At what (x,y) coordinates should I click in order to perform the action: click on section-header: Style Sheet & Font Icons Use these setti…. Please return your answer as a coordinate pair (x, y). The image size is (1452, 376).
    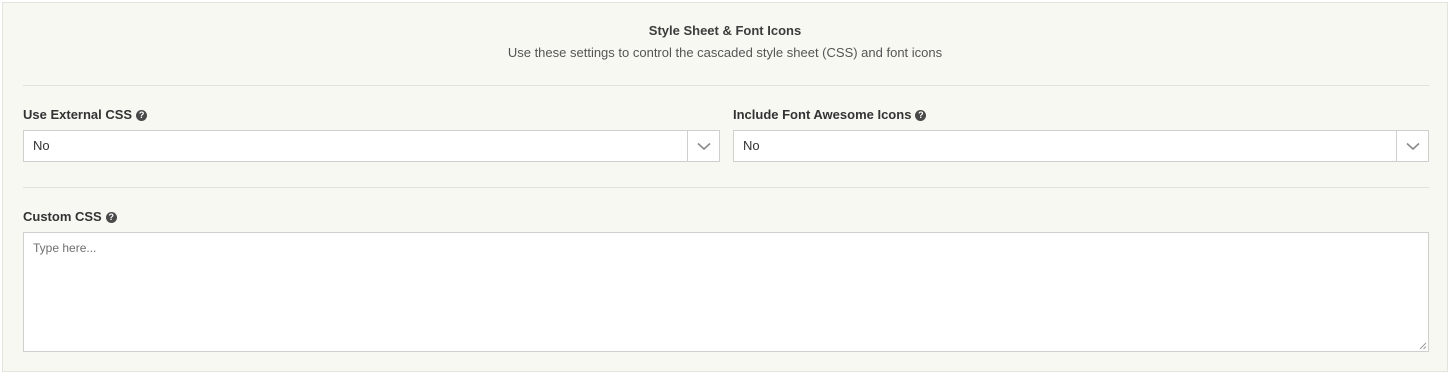
    Looking at the image, I should click on (725, 42).